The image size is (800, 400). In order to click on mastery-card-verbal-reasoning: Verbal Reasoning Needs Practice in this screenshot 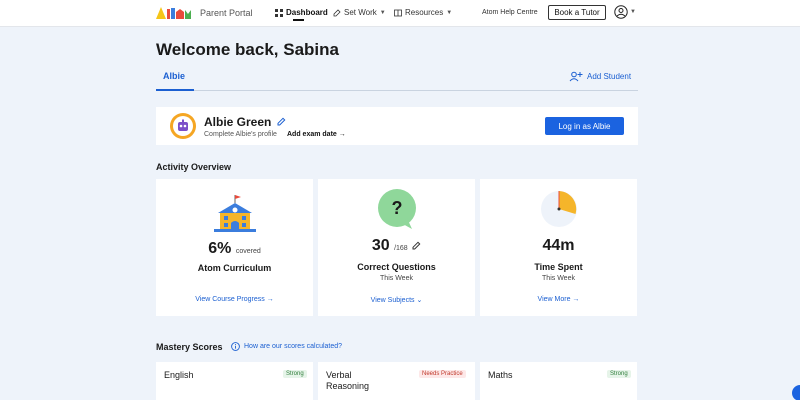, I will do `click(396, 381)`.